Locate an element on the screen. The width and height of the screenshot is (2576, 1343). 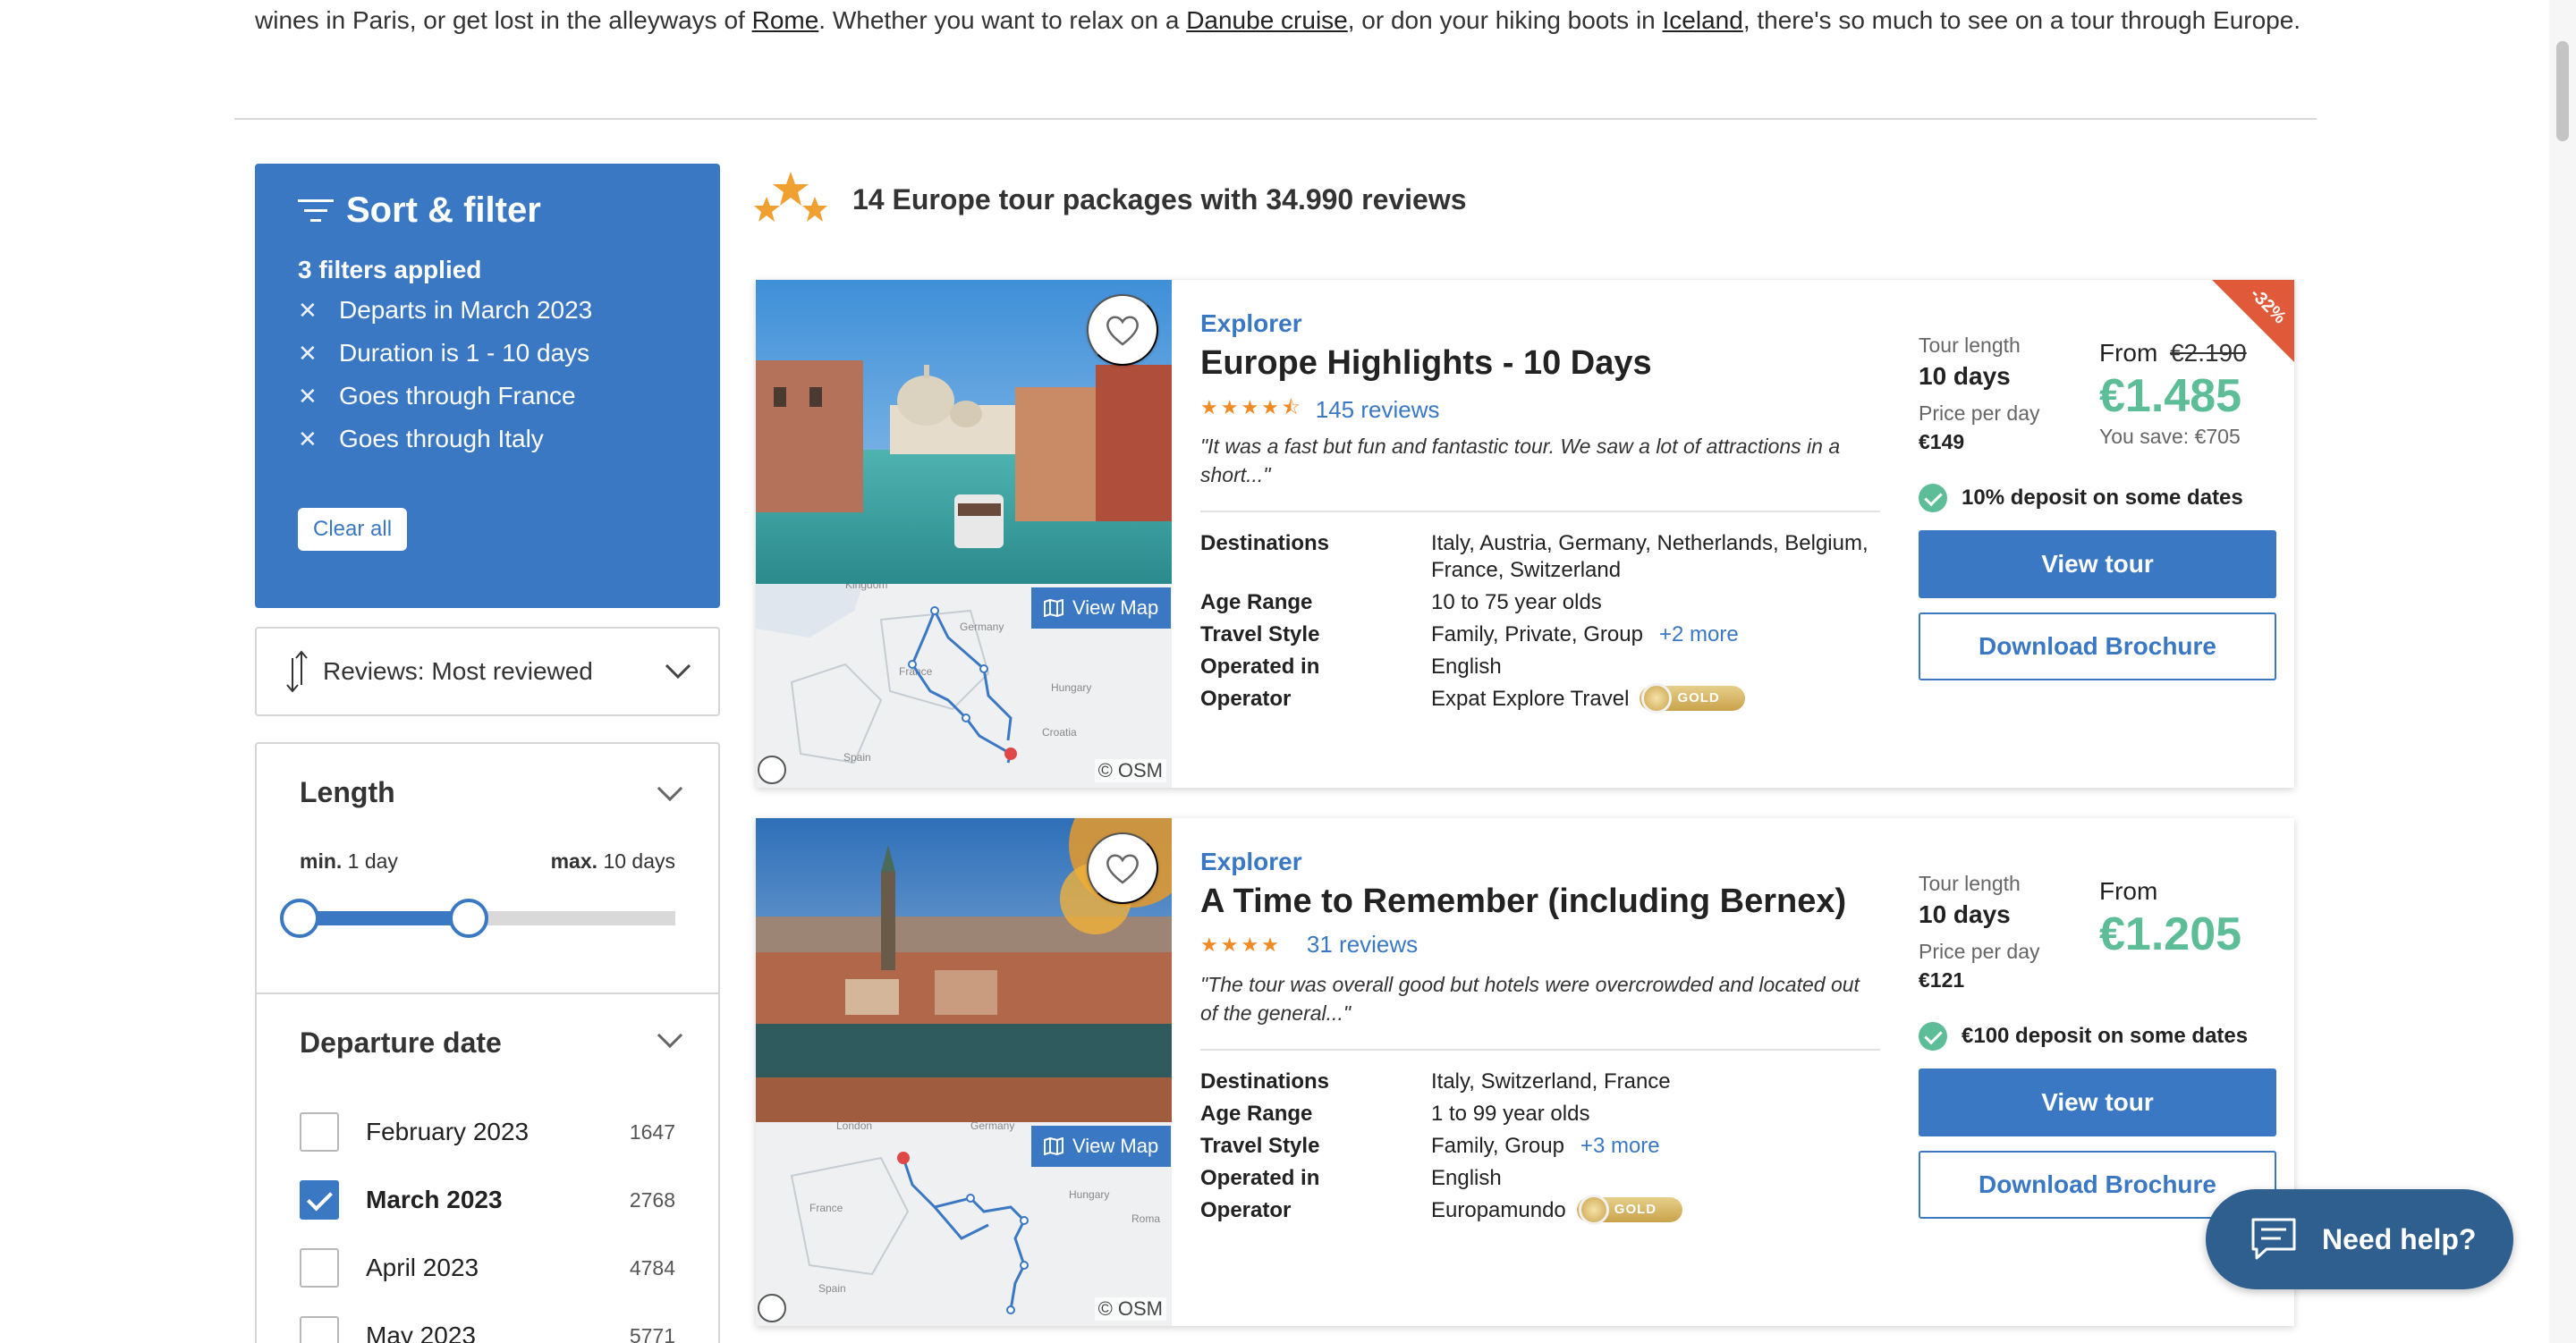
departure-option-label: May 2023 is located at coordinates (421, 1332).